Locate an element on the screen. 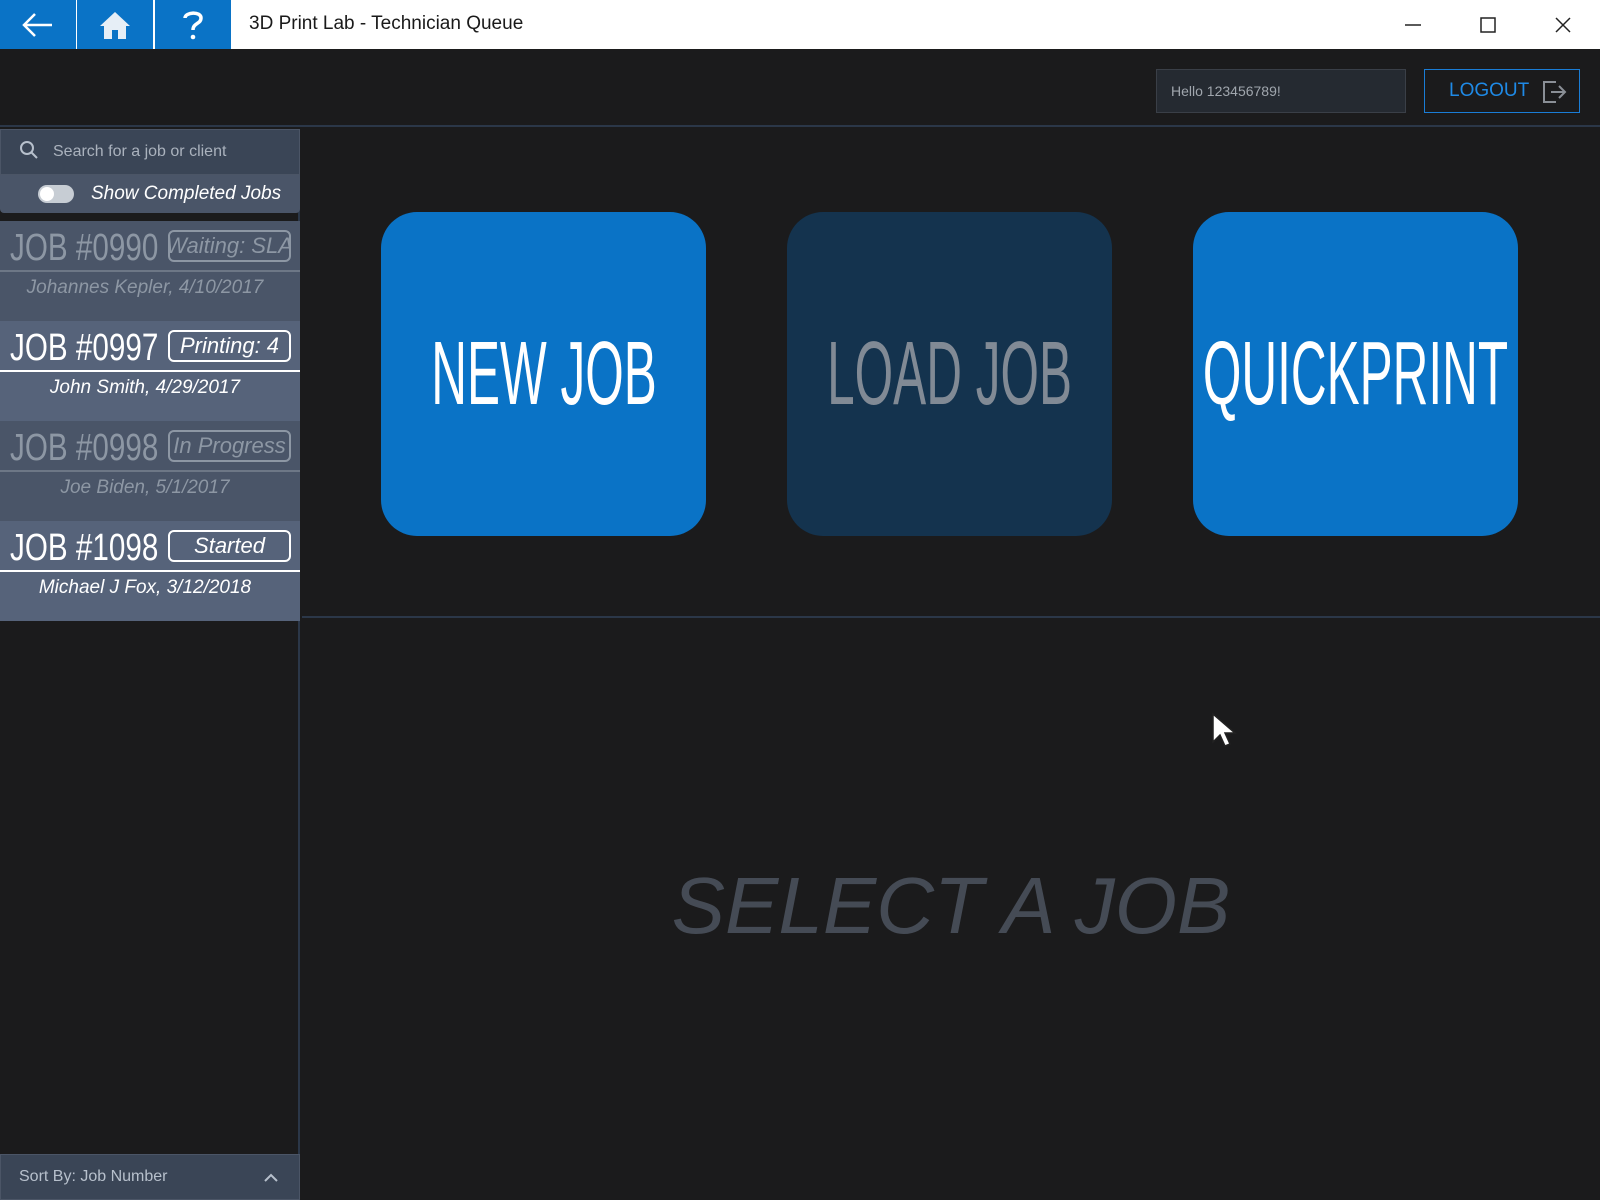 This screenshot has width=1600, height=1200. sort-dropdown: Sort By: Job Number is located at coordinates (150, 1177).